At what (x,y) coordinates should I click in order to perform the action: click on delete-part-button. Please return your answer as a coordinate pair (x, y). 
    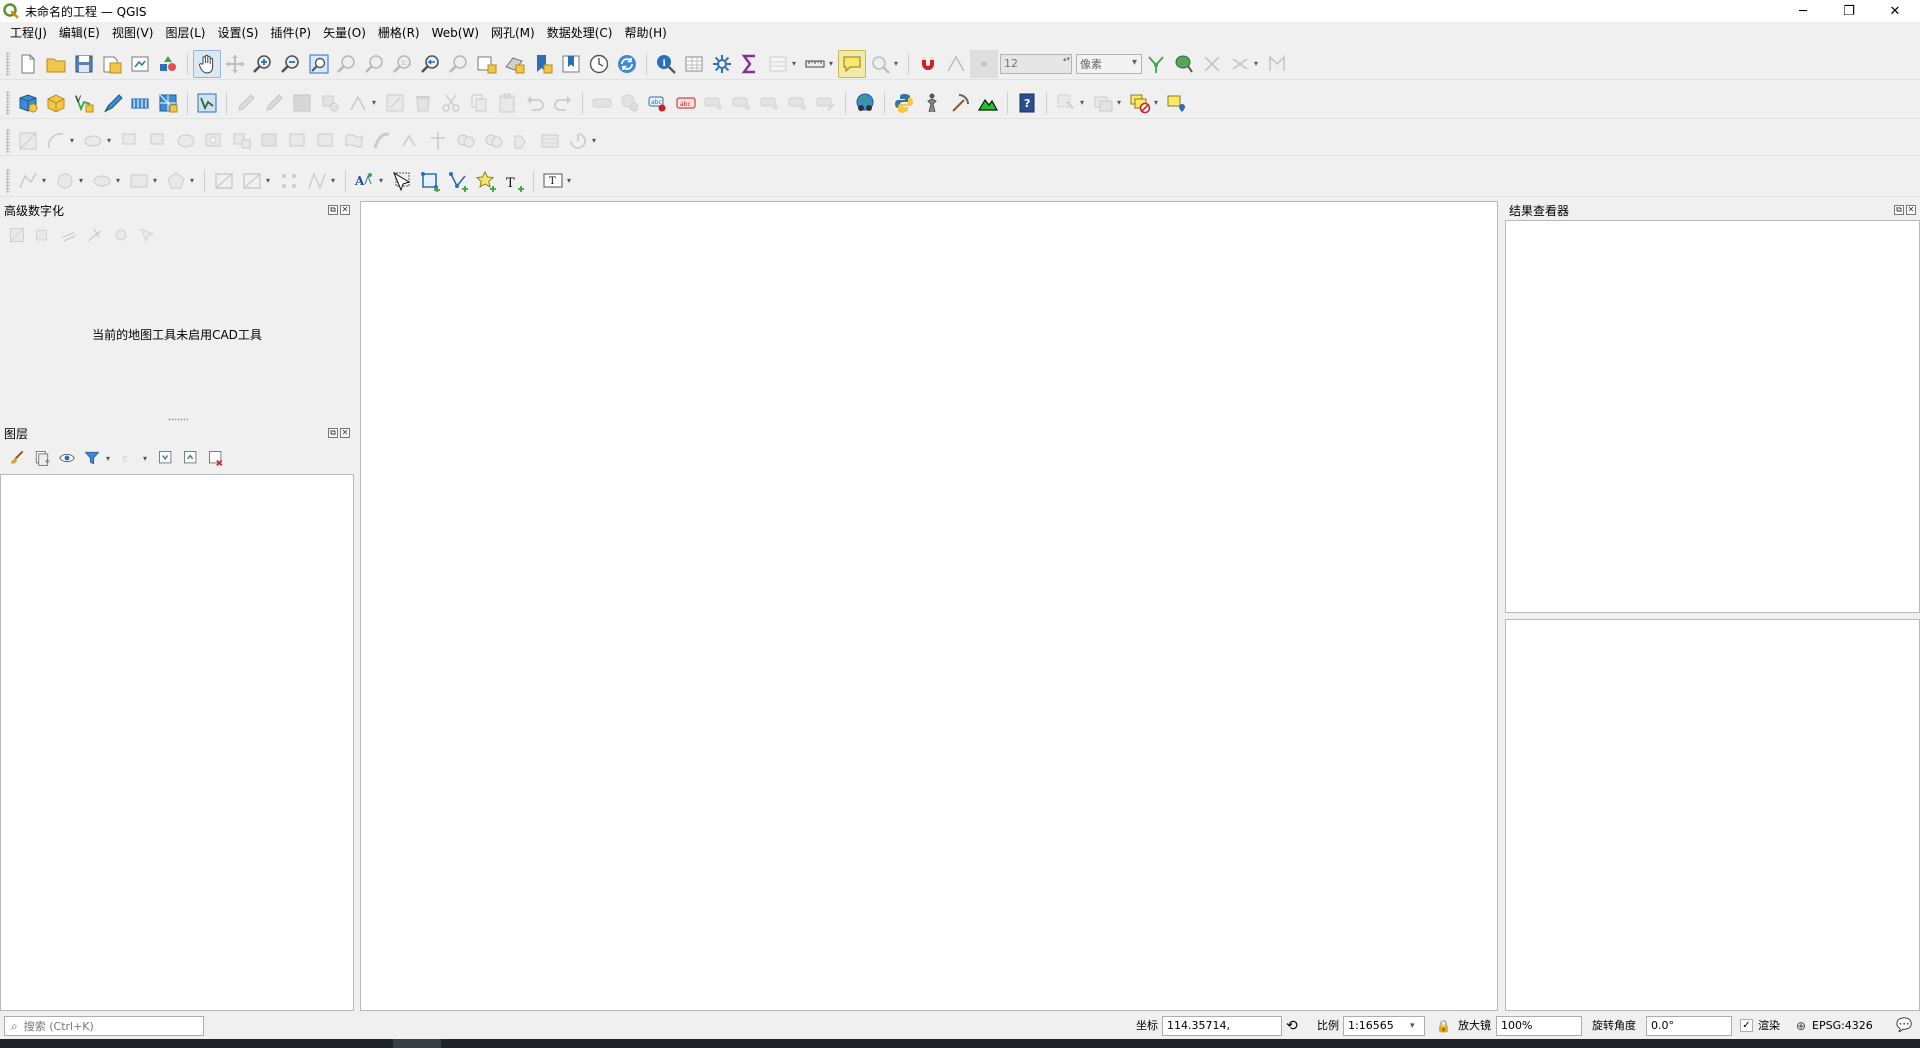
    Looking at the image, I should click on (326, 141).